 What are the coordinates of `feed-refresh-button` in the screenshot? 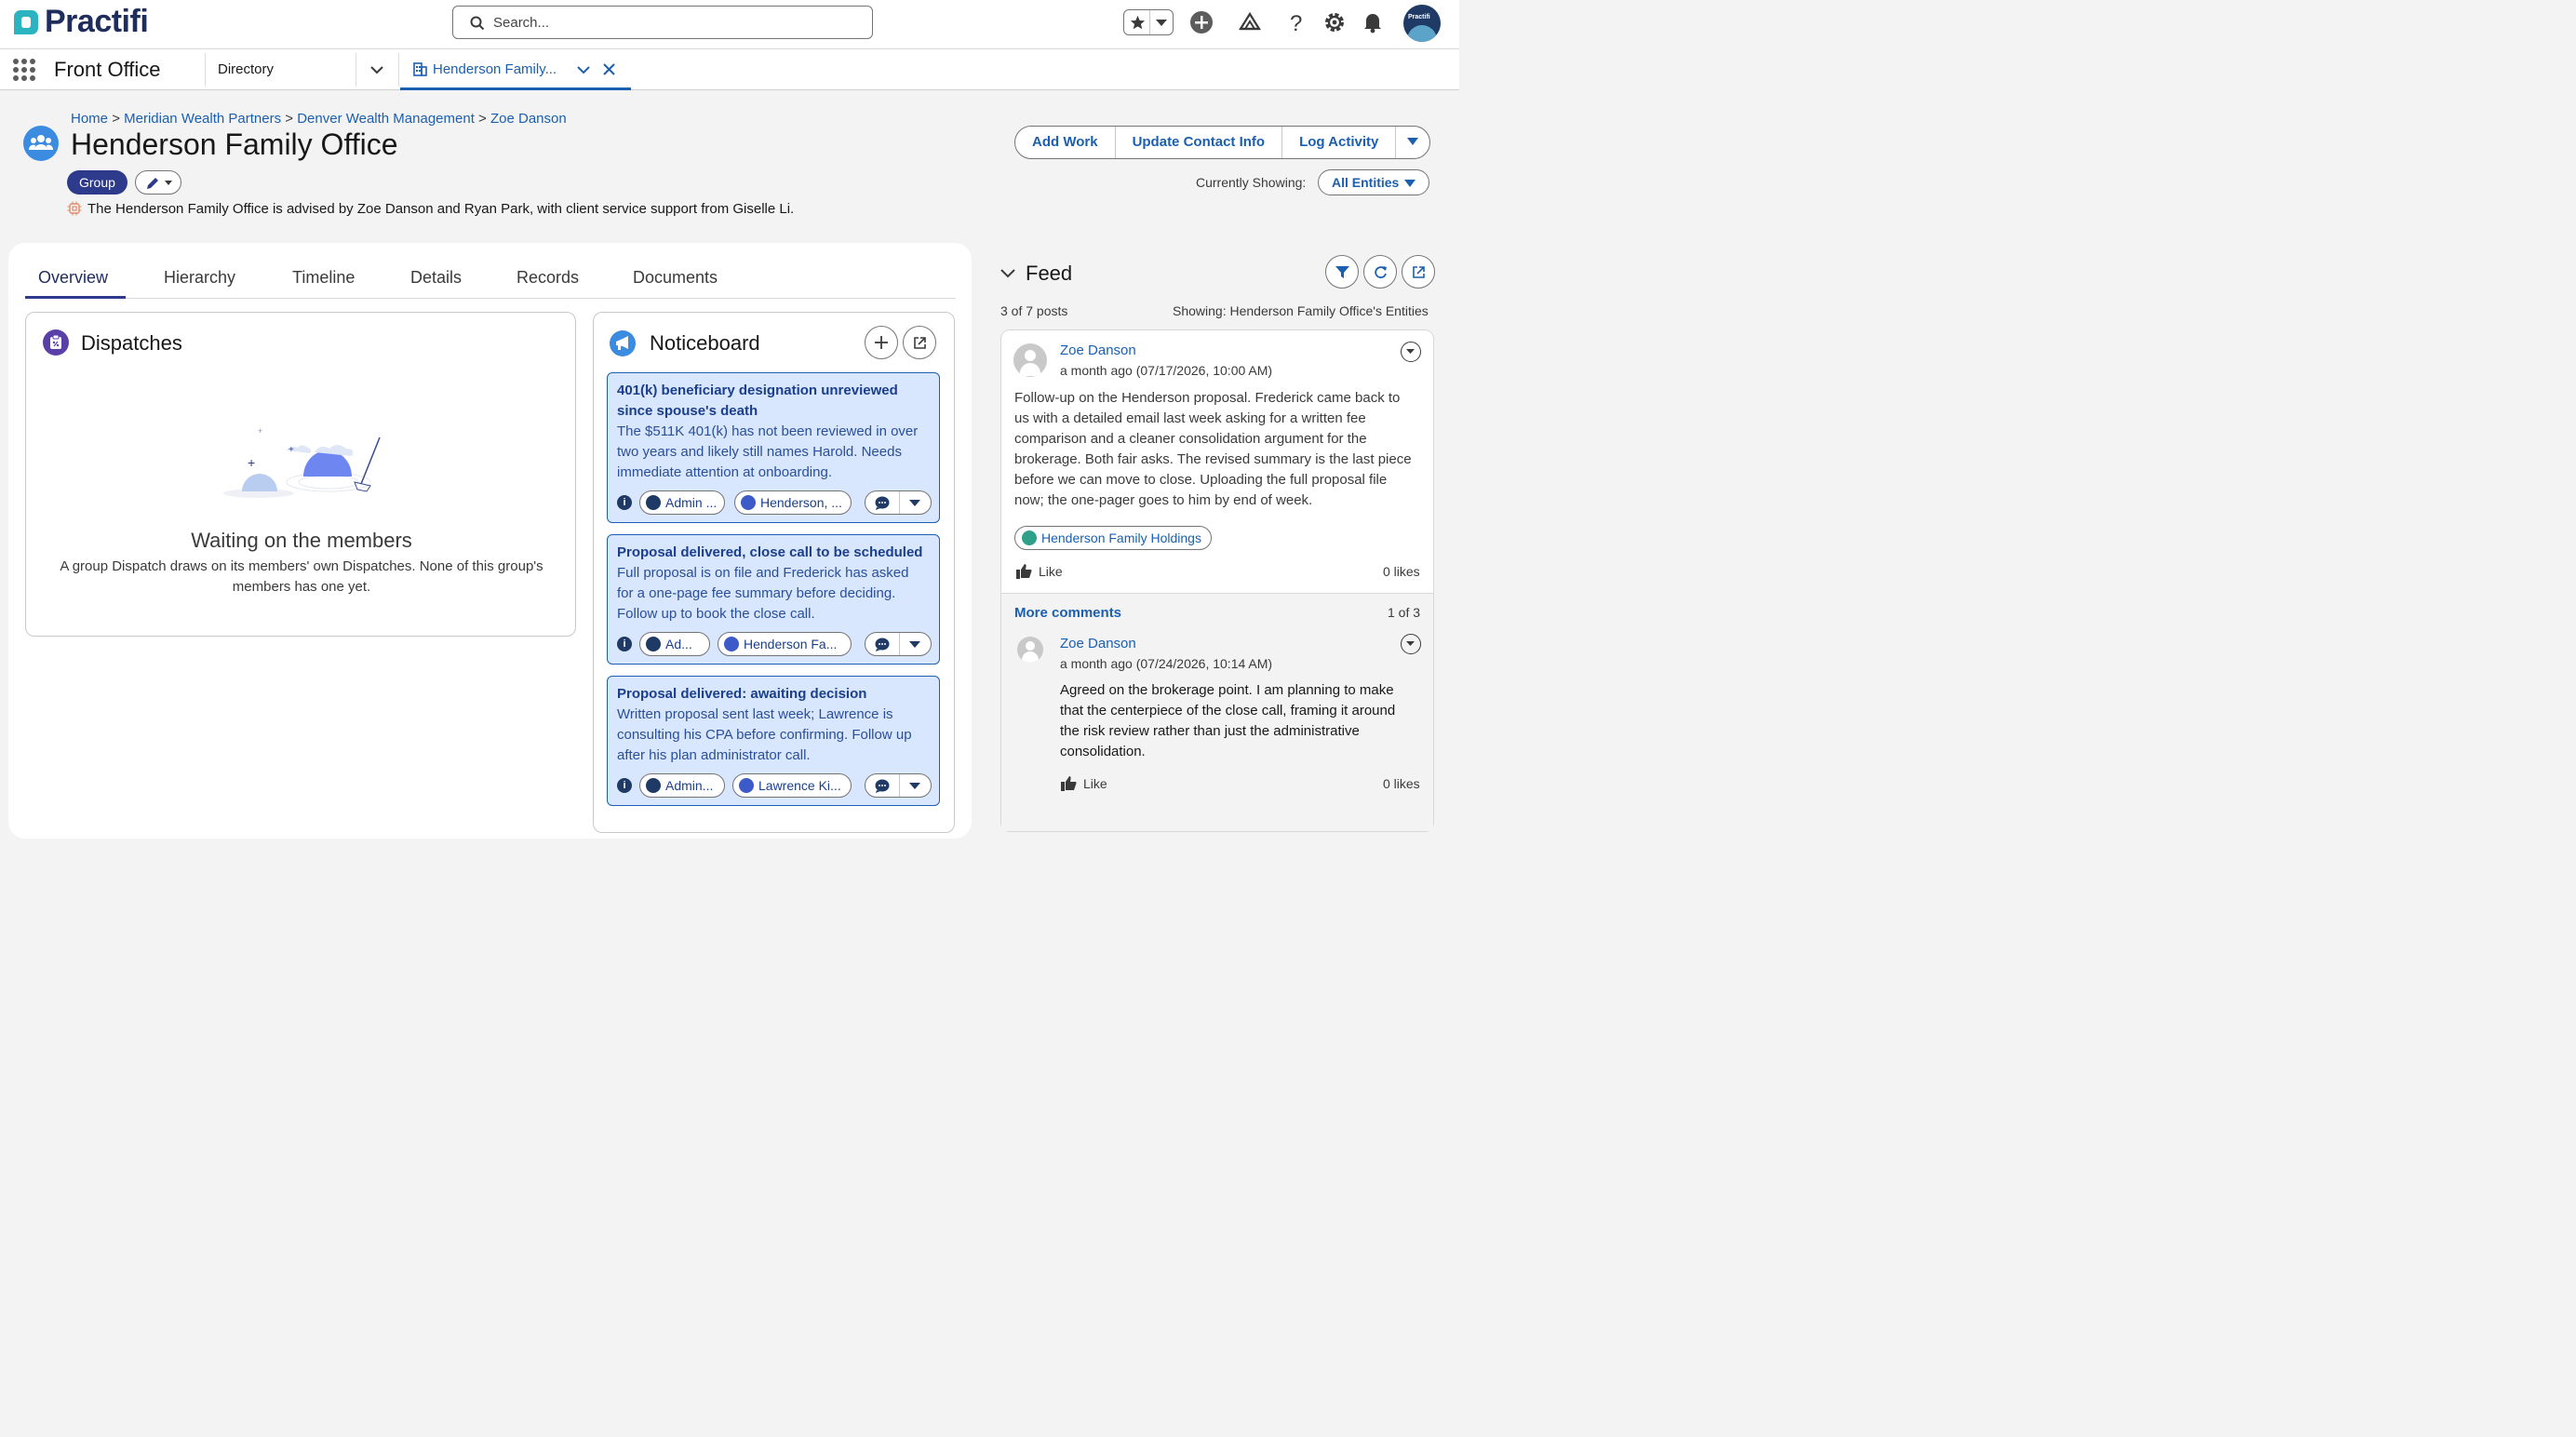 It's located at (1380, 272).